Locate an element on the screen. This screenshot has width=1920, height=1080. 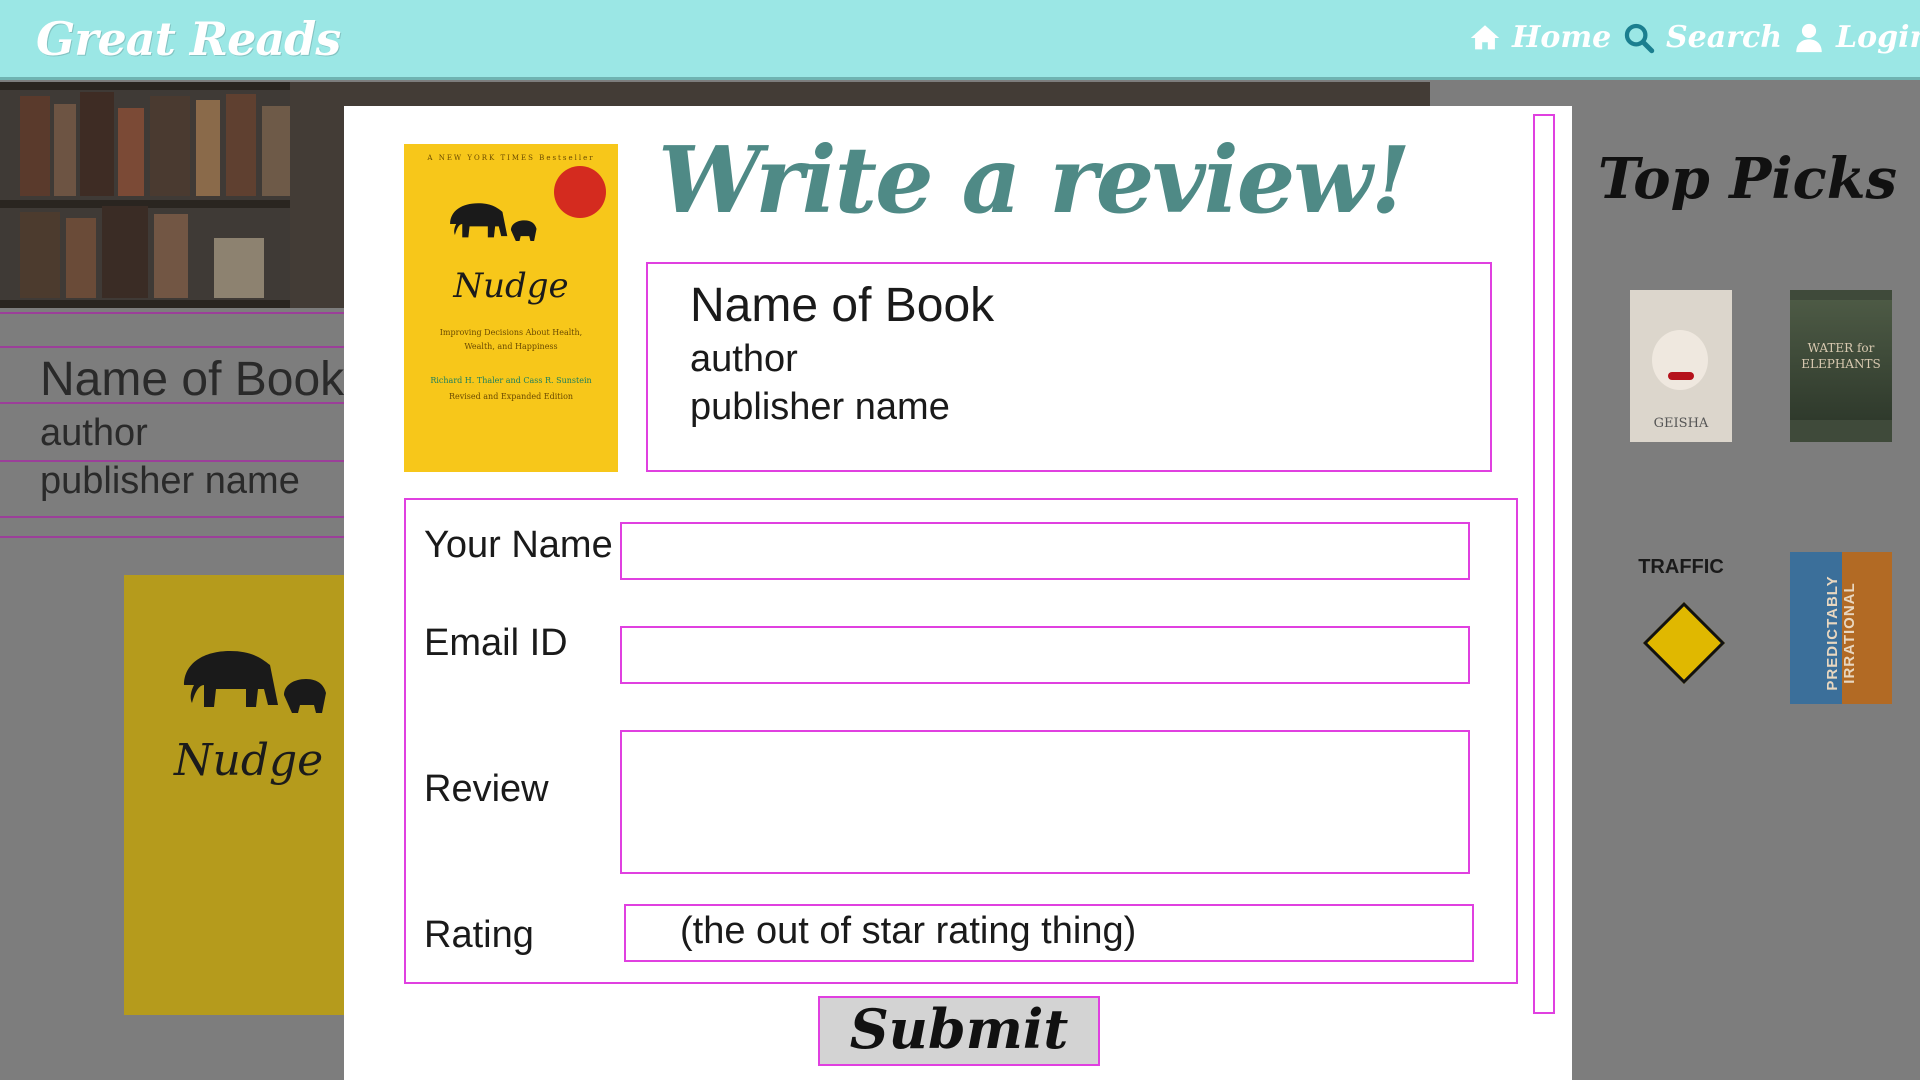
star-rating-input: (the out of star rating thing) is located at coordinates (1049, 933).